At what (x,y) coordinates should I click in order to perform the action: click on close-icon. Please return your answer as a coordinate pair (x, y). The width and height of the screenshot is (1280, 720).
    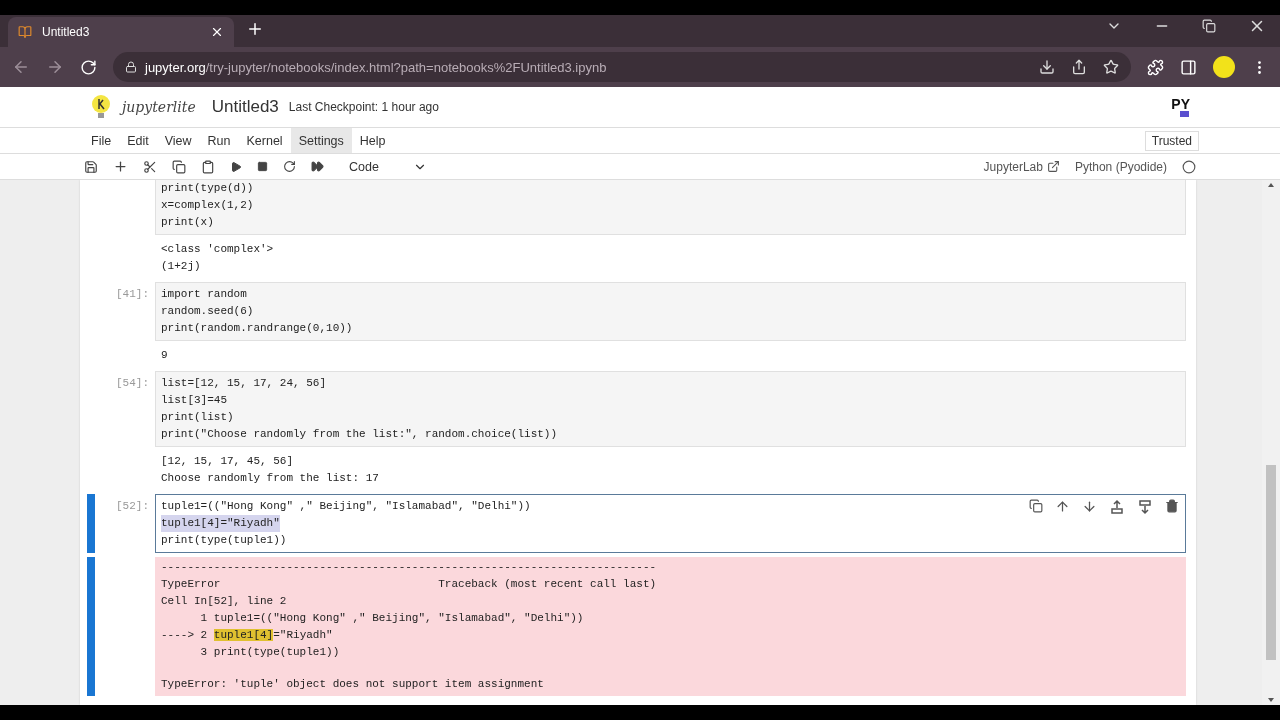
    Looking at the image, I should click on (217, 32).